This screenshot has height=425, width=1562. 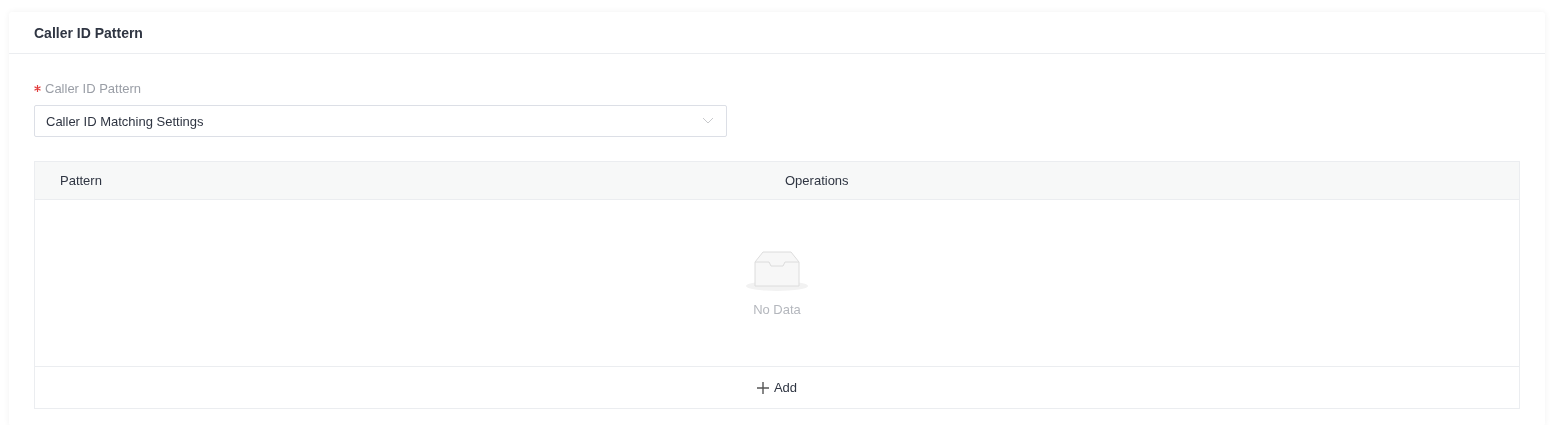 What do you see at coordinates (708, 121) in the screenshot?
I see `caret-icon` at bounding box center [708, 121].